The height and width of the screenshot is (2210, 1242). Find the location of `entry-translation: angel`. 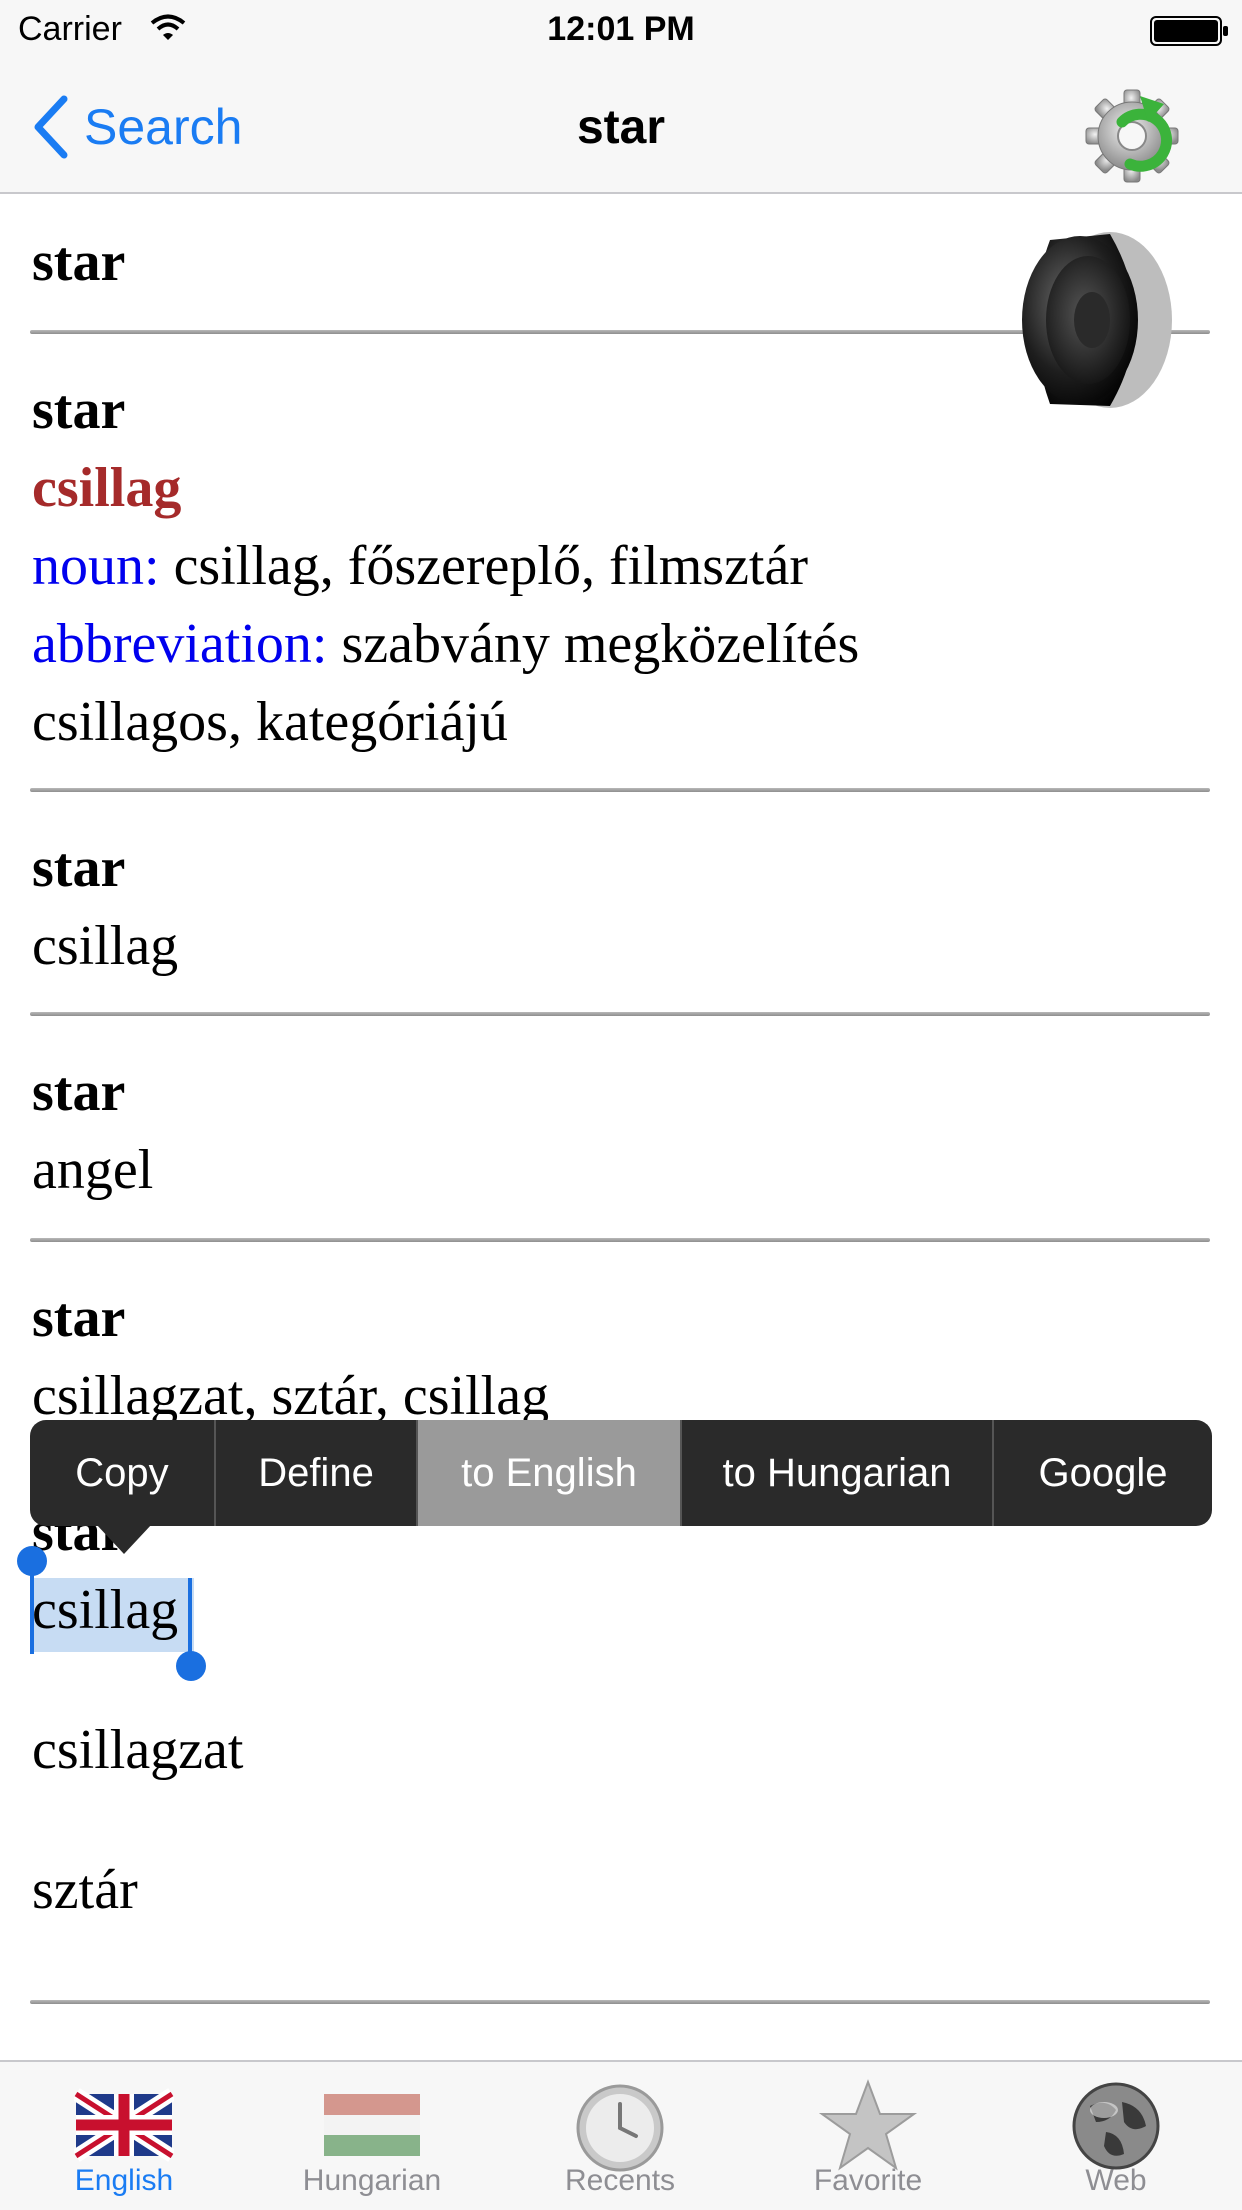

entry-translation: angel is located at coordinates (93, 1170).